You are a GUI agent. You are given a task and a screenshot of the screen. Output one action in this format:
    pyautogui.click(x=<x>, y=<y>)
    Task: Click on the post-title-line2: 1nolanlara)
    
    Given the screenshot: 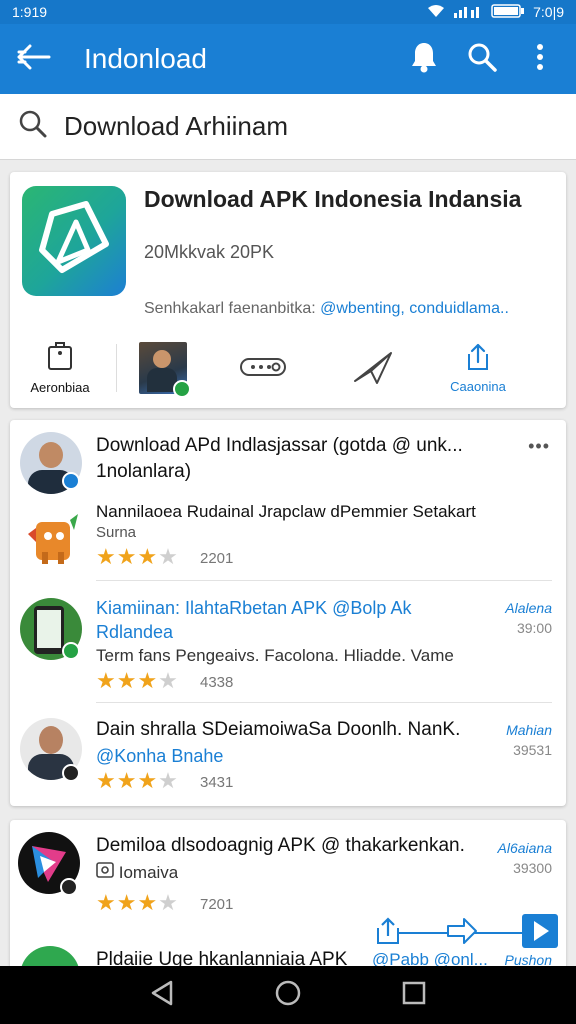 What is the action you would take?
    pyautogui.click(x=144, y=471)
    